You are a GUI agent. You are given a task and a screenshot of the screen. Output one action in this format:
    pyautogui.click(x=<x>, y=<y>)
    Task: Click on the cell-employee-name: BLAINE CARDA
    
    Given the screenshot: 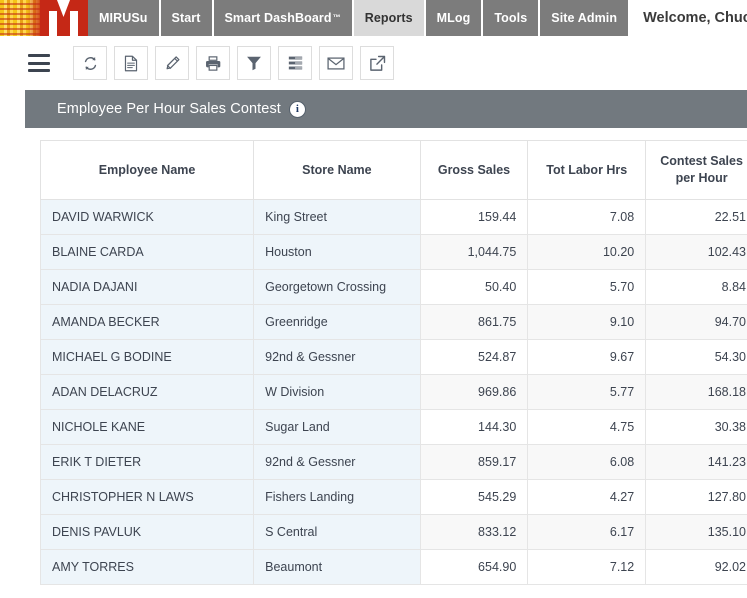 What is the action you would take?
    pyautogui.click(x=147, y=252)
    